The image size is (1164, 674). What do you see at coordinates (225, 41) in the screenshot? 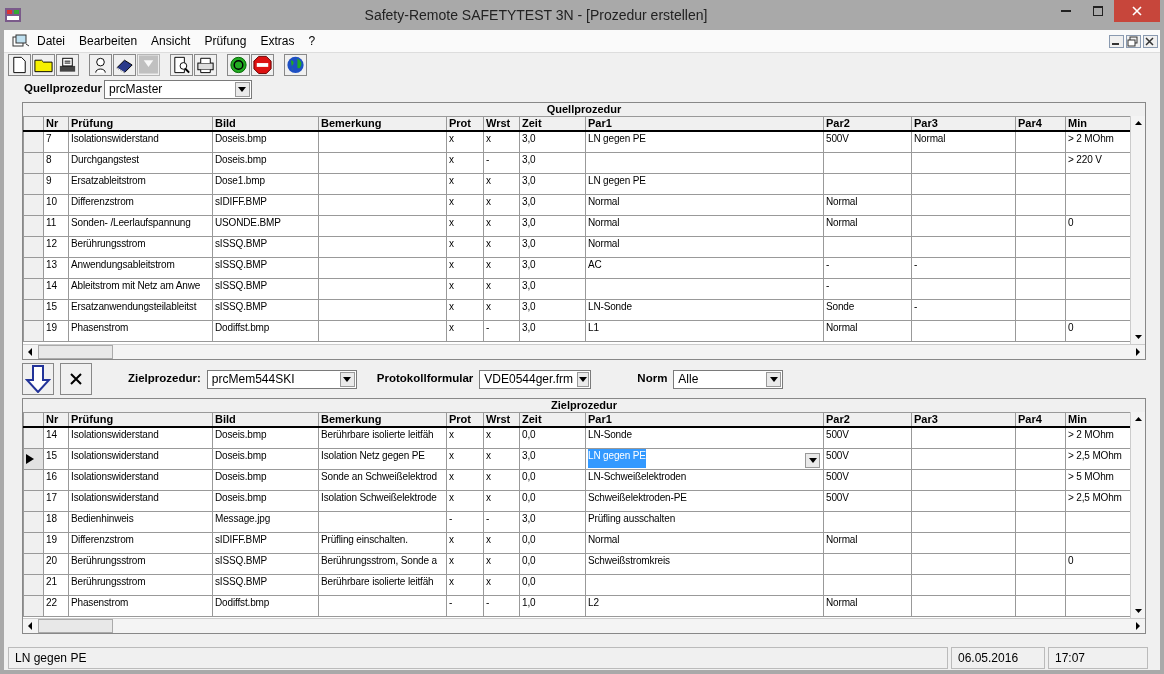
I see `menu-item: Prüfung` at bounding box center [225, 41].